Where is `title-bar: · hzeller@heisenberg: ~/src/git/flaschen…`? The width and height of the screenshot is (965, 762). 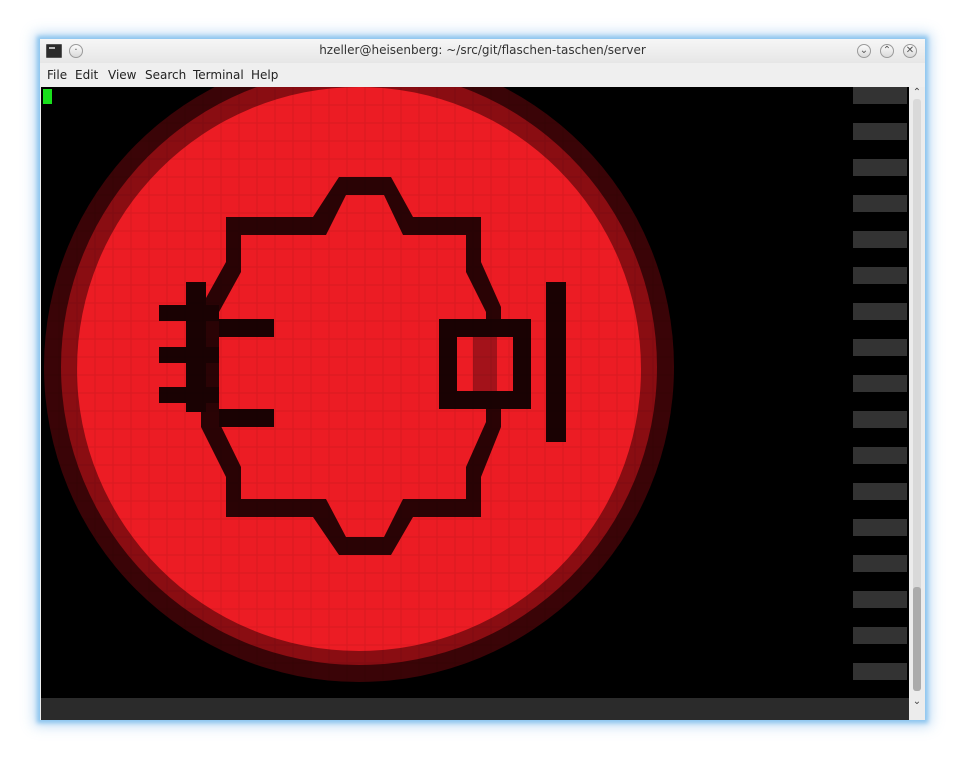
title-bar: · hzeller@heisenberg: ~/src/git/flaschen… is located at coordinates (482, 51).